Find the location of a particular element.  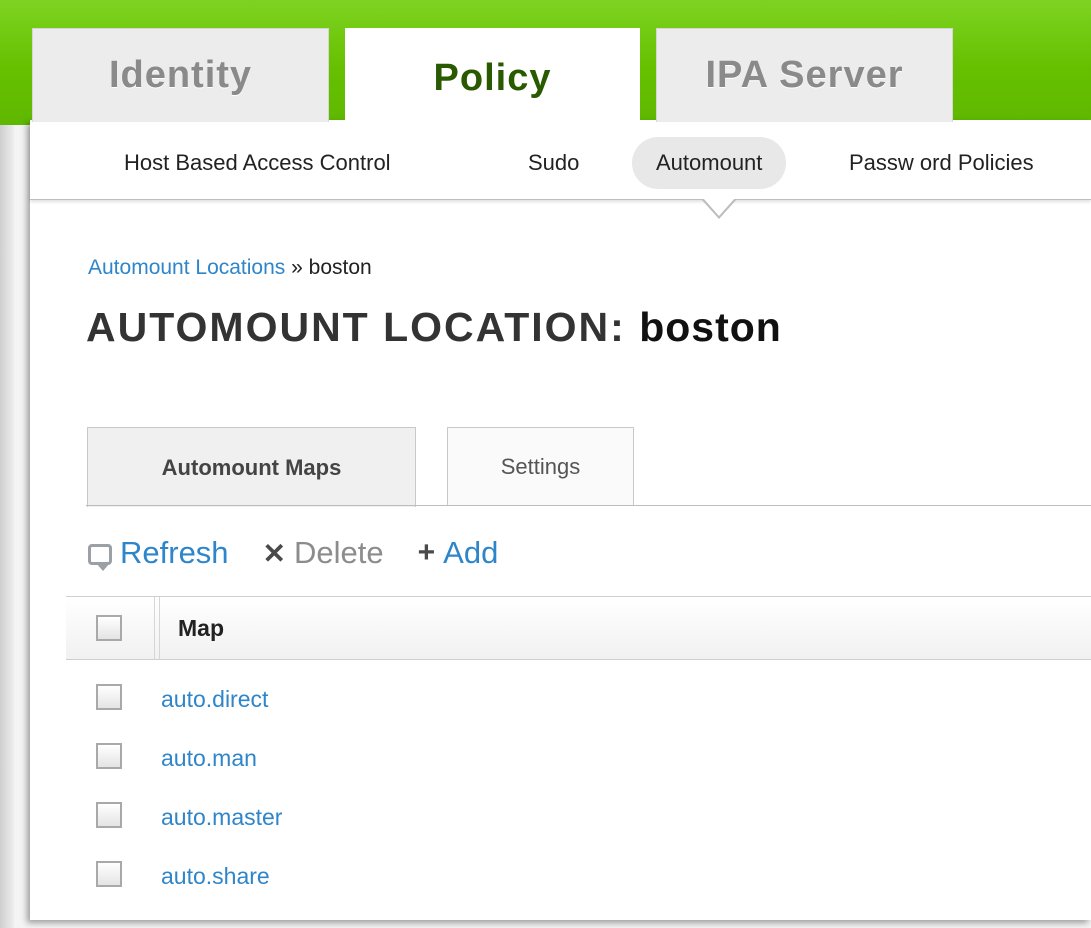

close-icon: ✕ is located at coordinates (274, 553).